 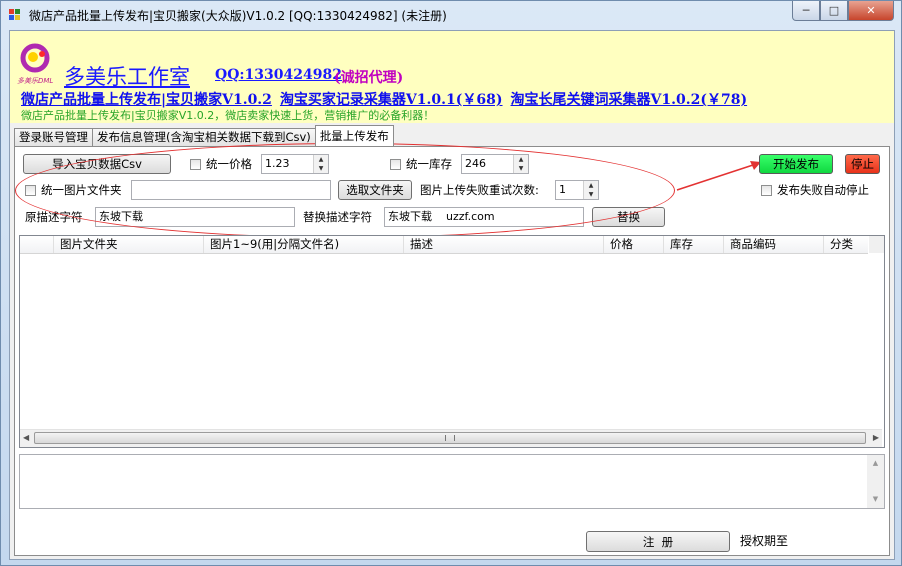 I want to click on unify-stock-label: 统一库存, so click(x=429, y=164).